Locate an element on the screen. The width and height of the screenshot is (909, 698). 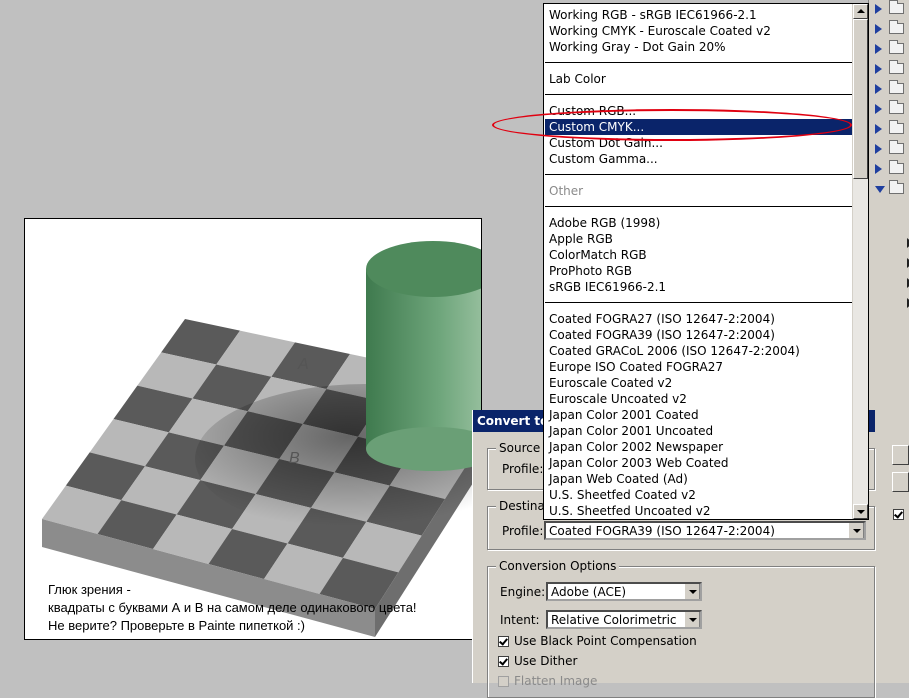
dropdown-option: Adobe RGB (1998) is located at coordinates (604, 223).